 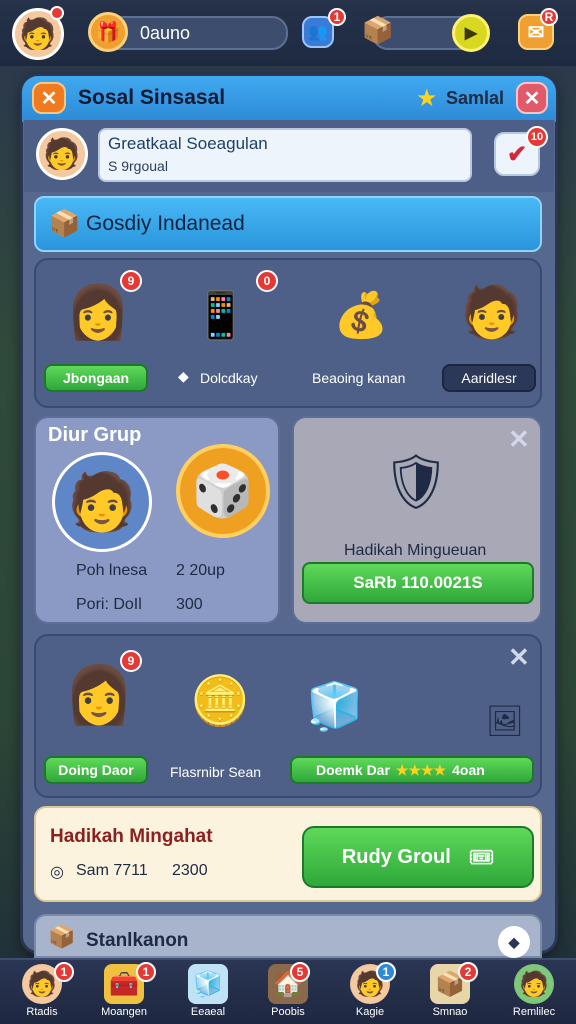 What do you see at coordinates (288, 1012) in the screenshot?
I see `nav-label-4: Poobis` at bounding box center [288, 1012].